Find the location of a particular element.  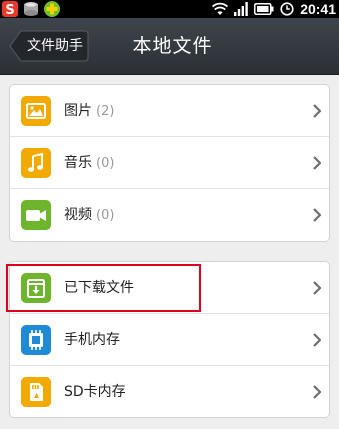

list-item-label: 手机内存 is located at coordinates (92, 340).